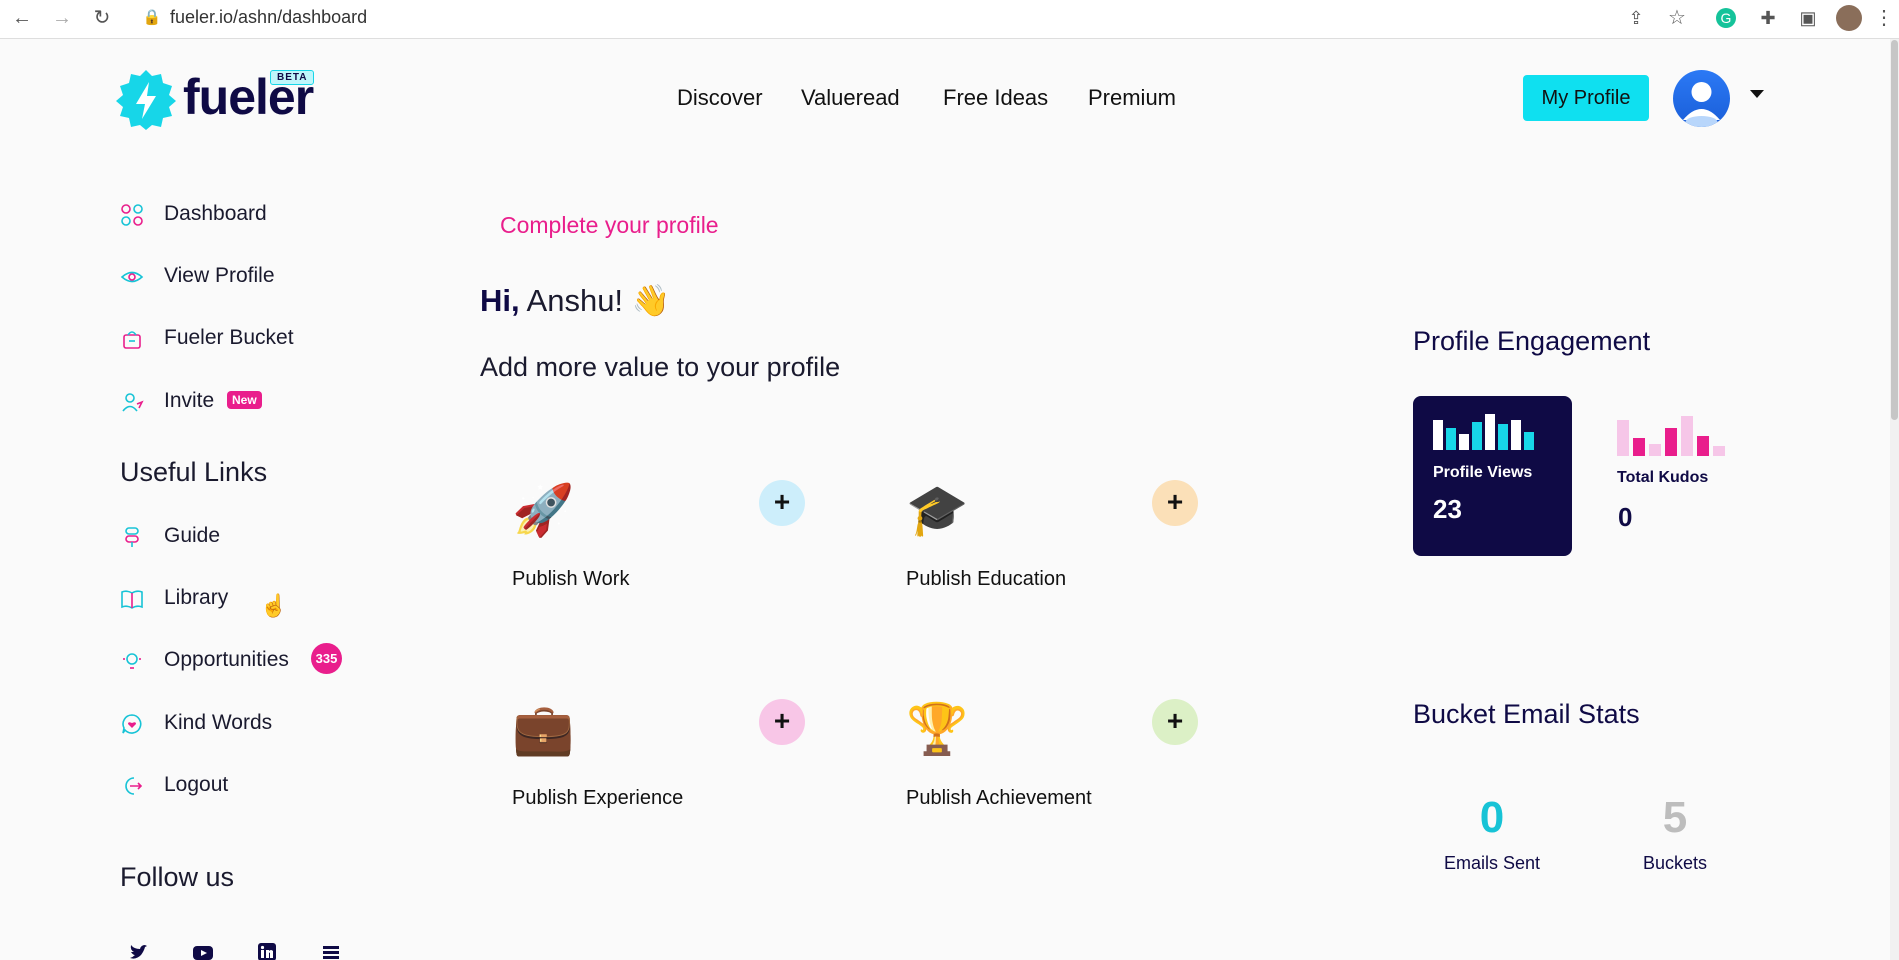 This screenshot has height=960, width=1899. Describe the element at coordinates (1636, 18) in the screenshot. I see `share-icon: ⇪` at that location.